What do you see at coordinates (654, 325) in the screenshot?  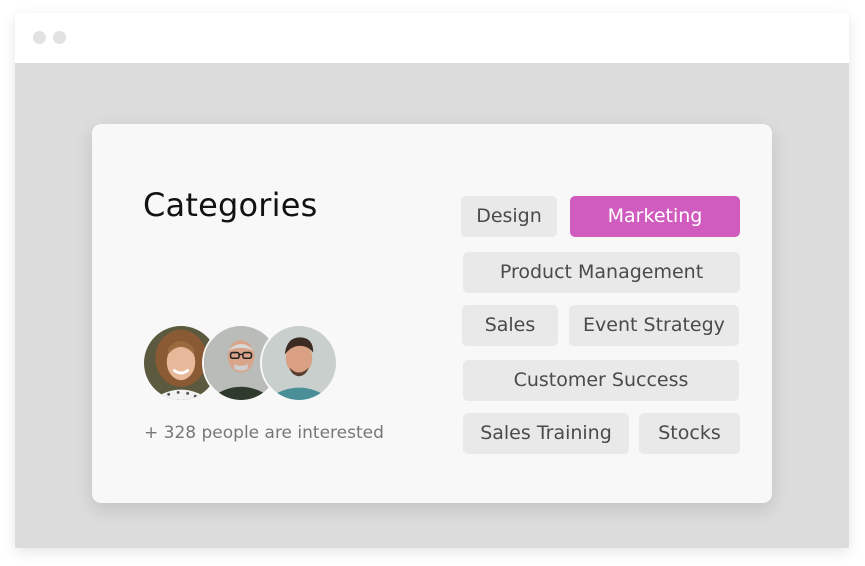 I see `tag-event-strategy: Event Strategy` at bounding box center [654, 325].